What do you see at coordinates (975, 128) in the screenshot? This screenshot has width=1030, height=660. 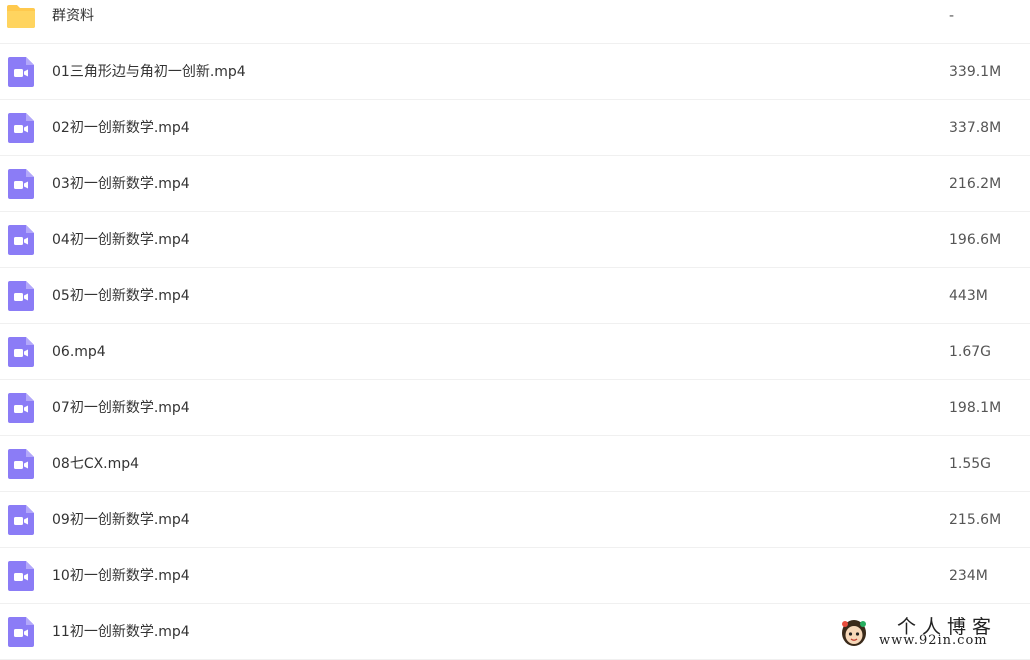 I see `file-size: 337.8M` at bounding box center [975, 128].